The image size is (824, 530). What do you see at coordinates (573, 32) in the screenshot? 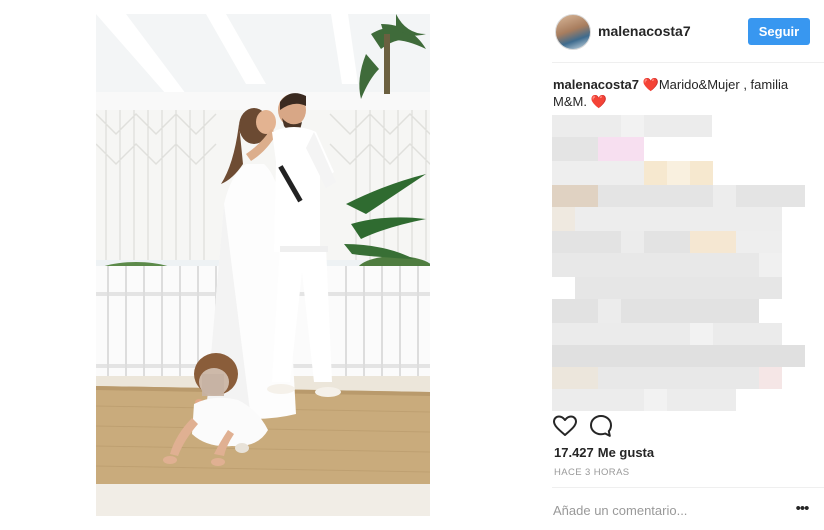
I see `avatar` at bounding box center [573, 32].